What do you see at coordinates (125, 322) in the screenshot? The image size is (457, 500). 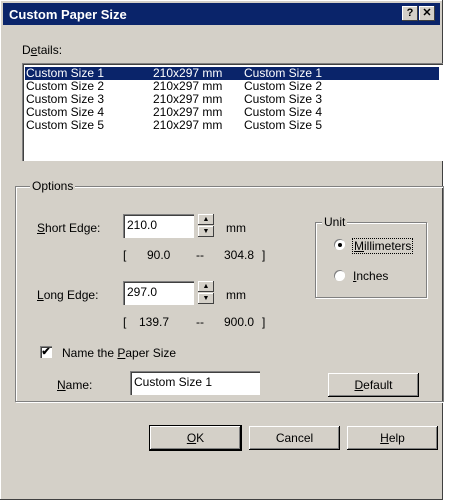 I see `long-edge-range-open: [` at bounding box center [125, 322].